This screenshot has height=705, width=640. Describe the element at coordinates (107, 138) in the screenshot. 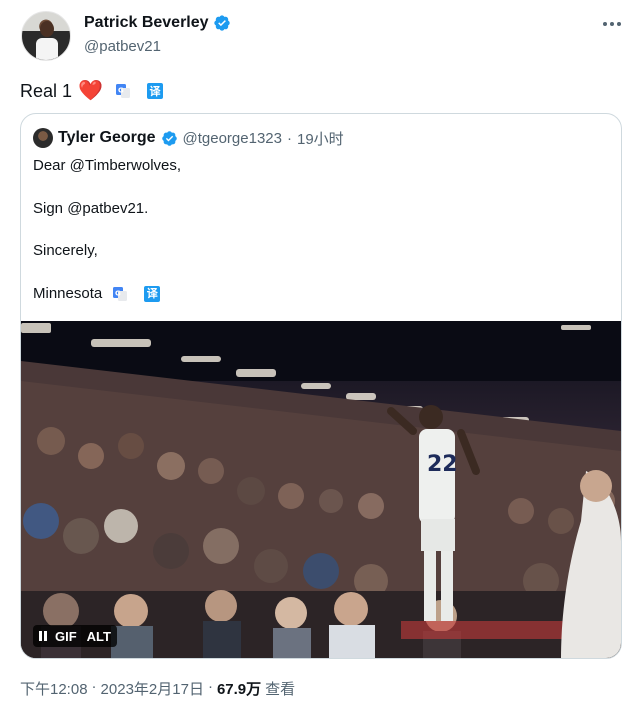

I see `quoted-name: Tyler George` at that location.